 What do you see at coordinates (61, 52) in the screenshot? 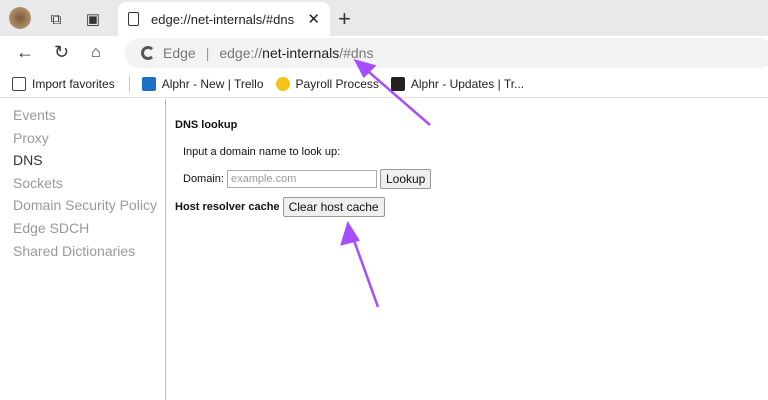
I see `refresh-icon: ↻` at bounding box center [61, 52].